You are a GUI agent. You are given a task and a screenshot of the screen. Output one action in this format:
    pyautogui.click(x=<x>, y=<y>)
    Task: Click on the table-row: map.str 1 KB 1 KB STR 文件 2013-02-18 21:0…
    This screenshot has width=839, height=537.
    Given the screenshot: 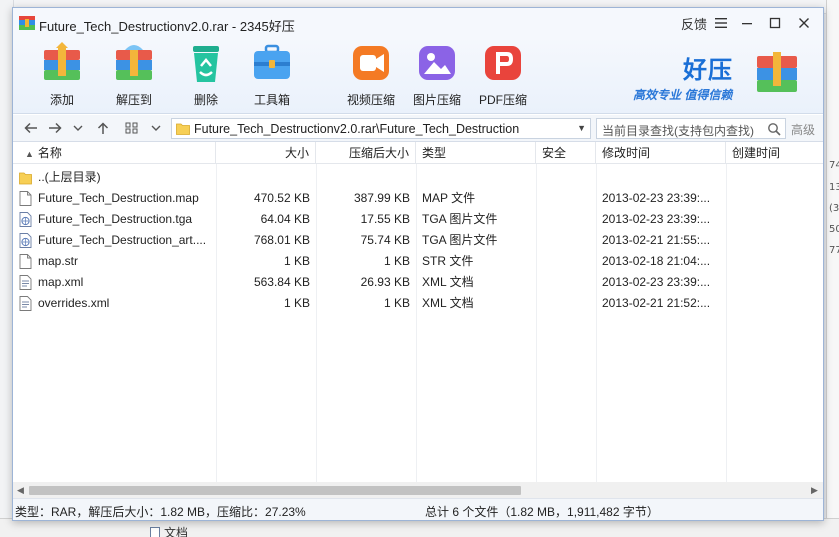 What is the action you would take?
    pyautogui.click(x=418, y=261)
    